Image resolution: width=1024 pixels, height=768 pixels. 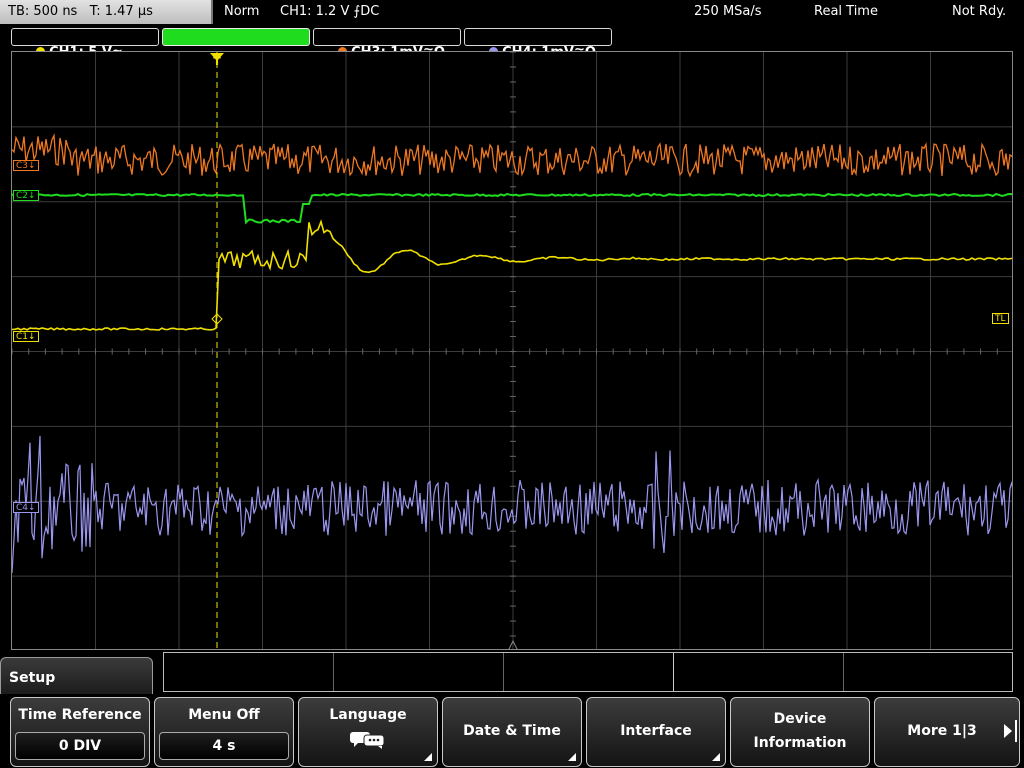 I want to click on speech-bubble-icon, so click(x=367, y=740).